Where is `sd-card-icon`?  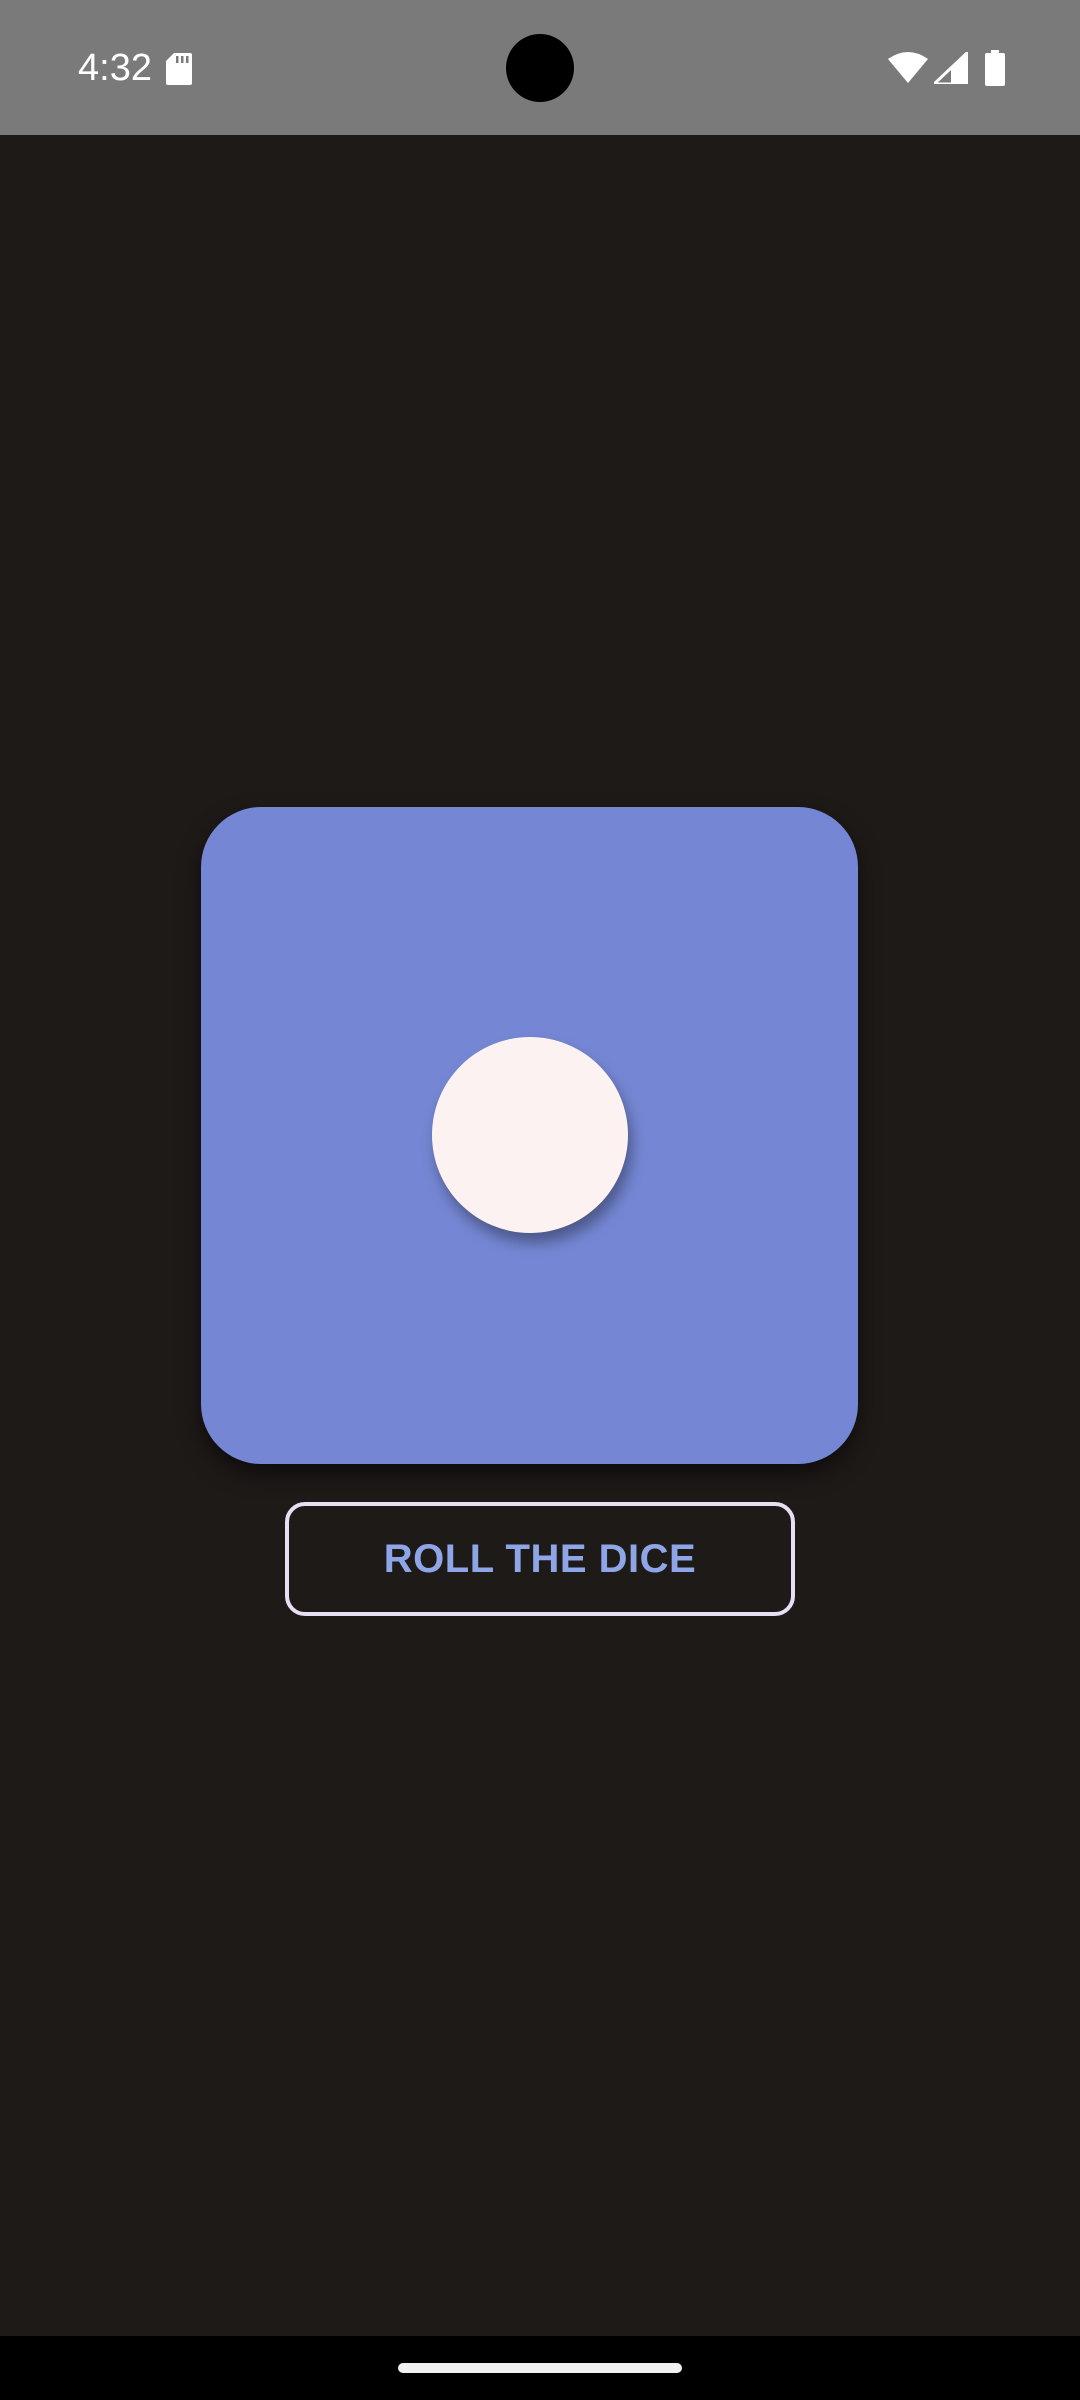 sd-card-icon is located at coordinates (179, 69).